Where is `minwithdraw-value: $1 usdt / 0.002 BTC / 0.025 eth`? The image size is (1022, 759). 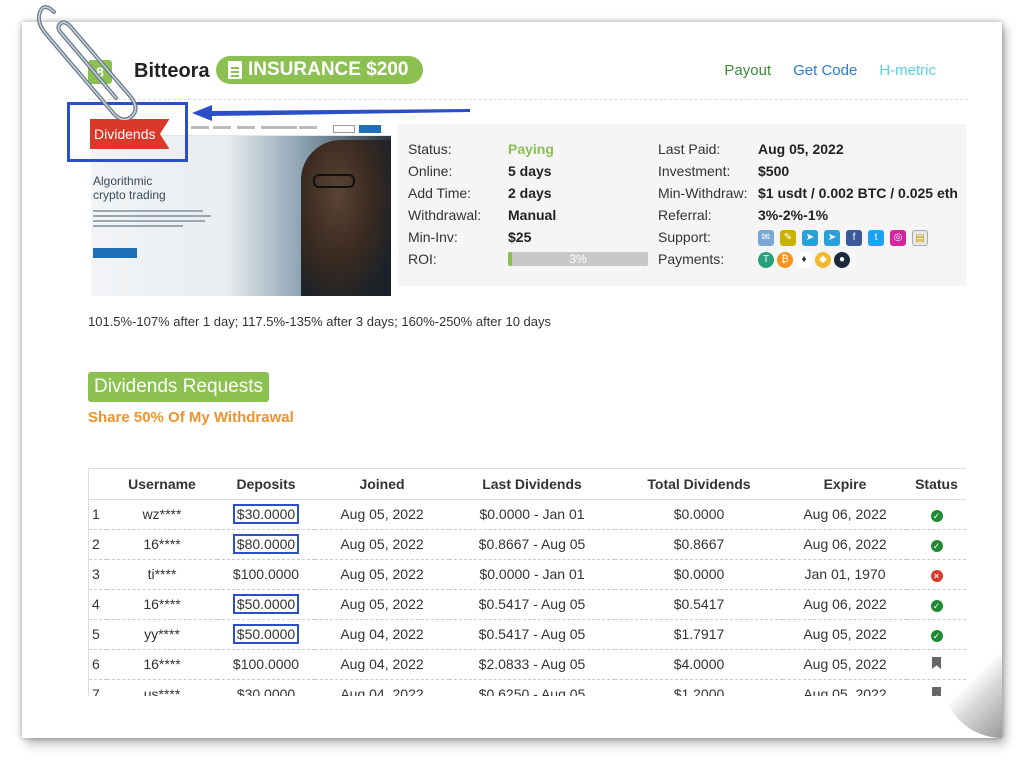 minwithdraw-value: $1 usdt / 0.002 BTC / 0.025 eth is located at coordinates (858, 193).